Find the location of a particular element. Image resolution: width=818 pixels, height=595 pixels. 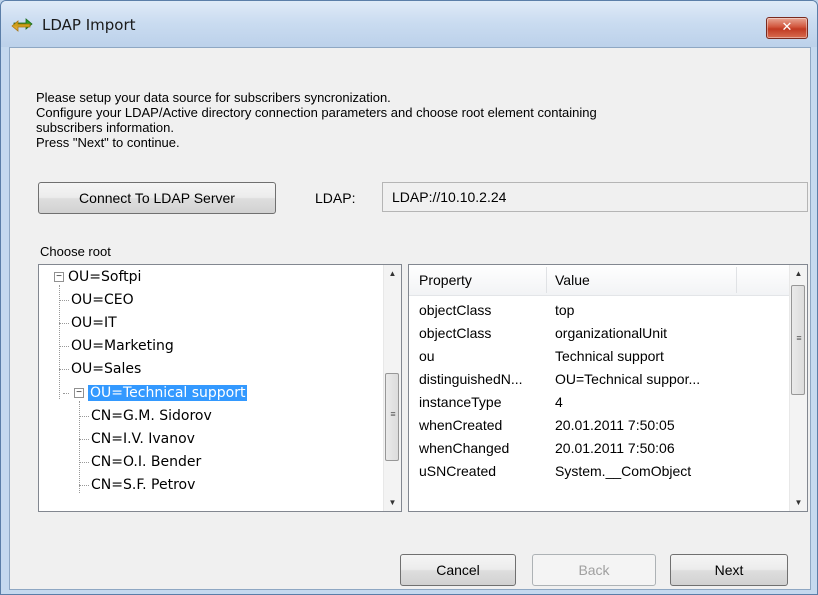

tree-item-petrov: CN=S.F. Petrov is located at coordinates (143, 485).